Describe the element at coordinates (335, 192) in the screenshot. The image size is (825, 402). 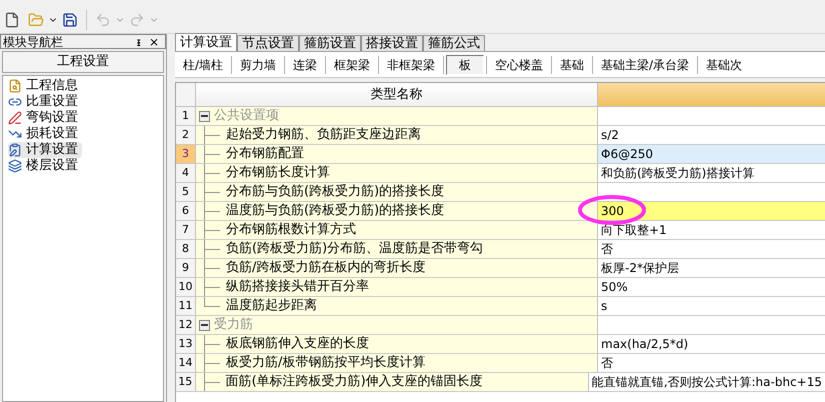
I see `setting-name: 分布筋与负筋(跨板受力筋)的搭接长度` at that location.